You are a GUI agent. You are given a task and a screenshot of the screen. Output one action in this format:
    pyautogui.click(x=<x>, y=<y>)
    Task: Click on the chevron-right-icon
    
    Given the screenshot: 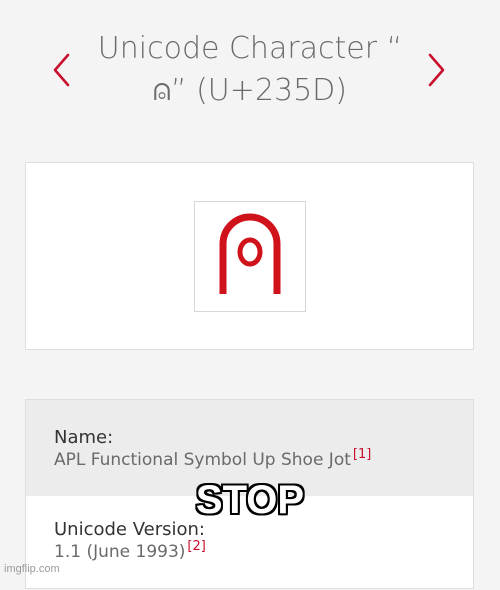 What is the action you would take?
    pyautogui.click(x=436, y=70)
    